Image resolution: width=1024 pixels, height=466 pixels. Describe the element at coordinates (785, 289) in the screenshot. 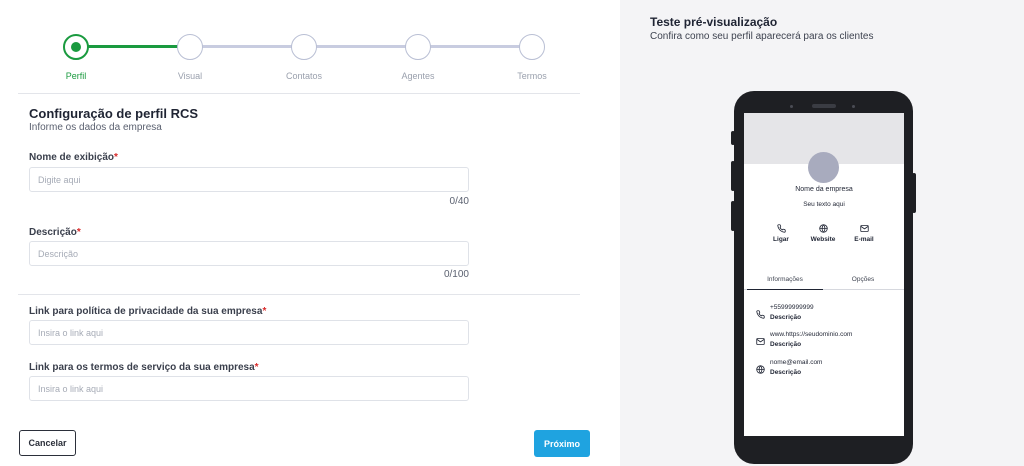

I see `active-tab-indicator` at that location.